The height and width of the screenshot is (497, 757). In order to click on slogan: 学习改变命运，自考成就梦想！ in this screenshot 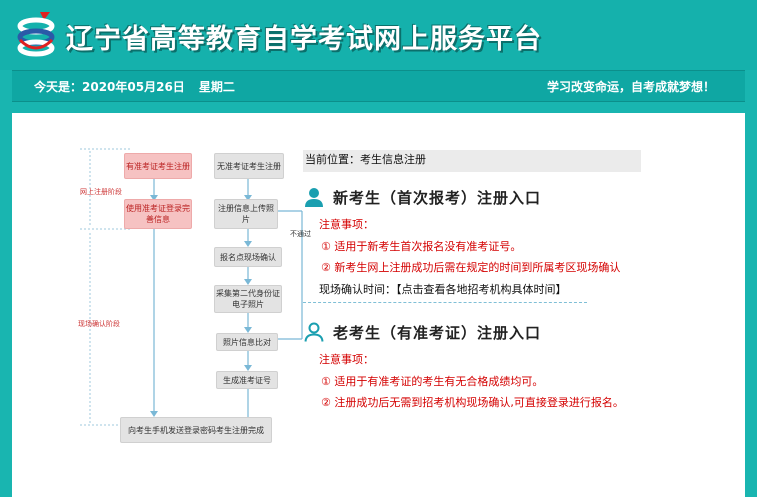, I will do `click(630, 87)`.